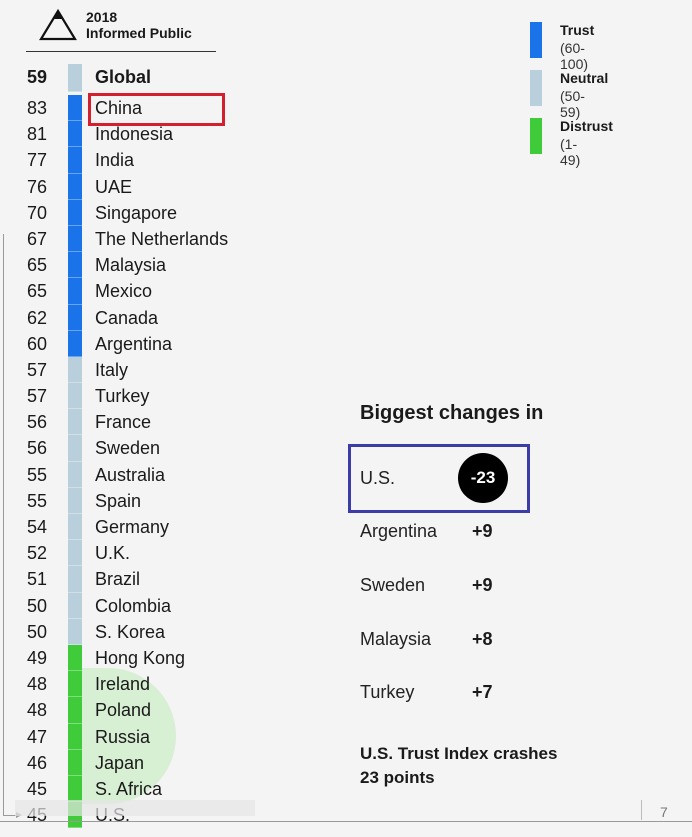 The width and height of the screenshot is (692, 837). I want to click on country-row: 47 Russia, so click(150, 736).